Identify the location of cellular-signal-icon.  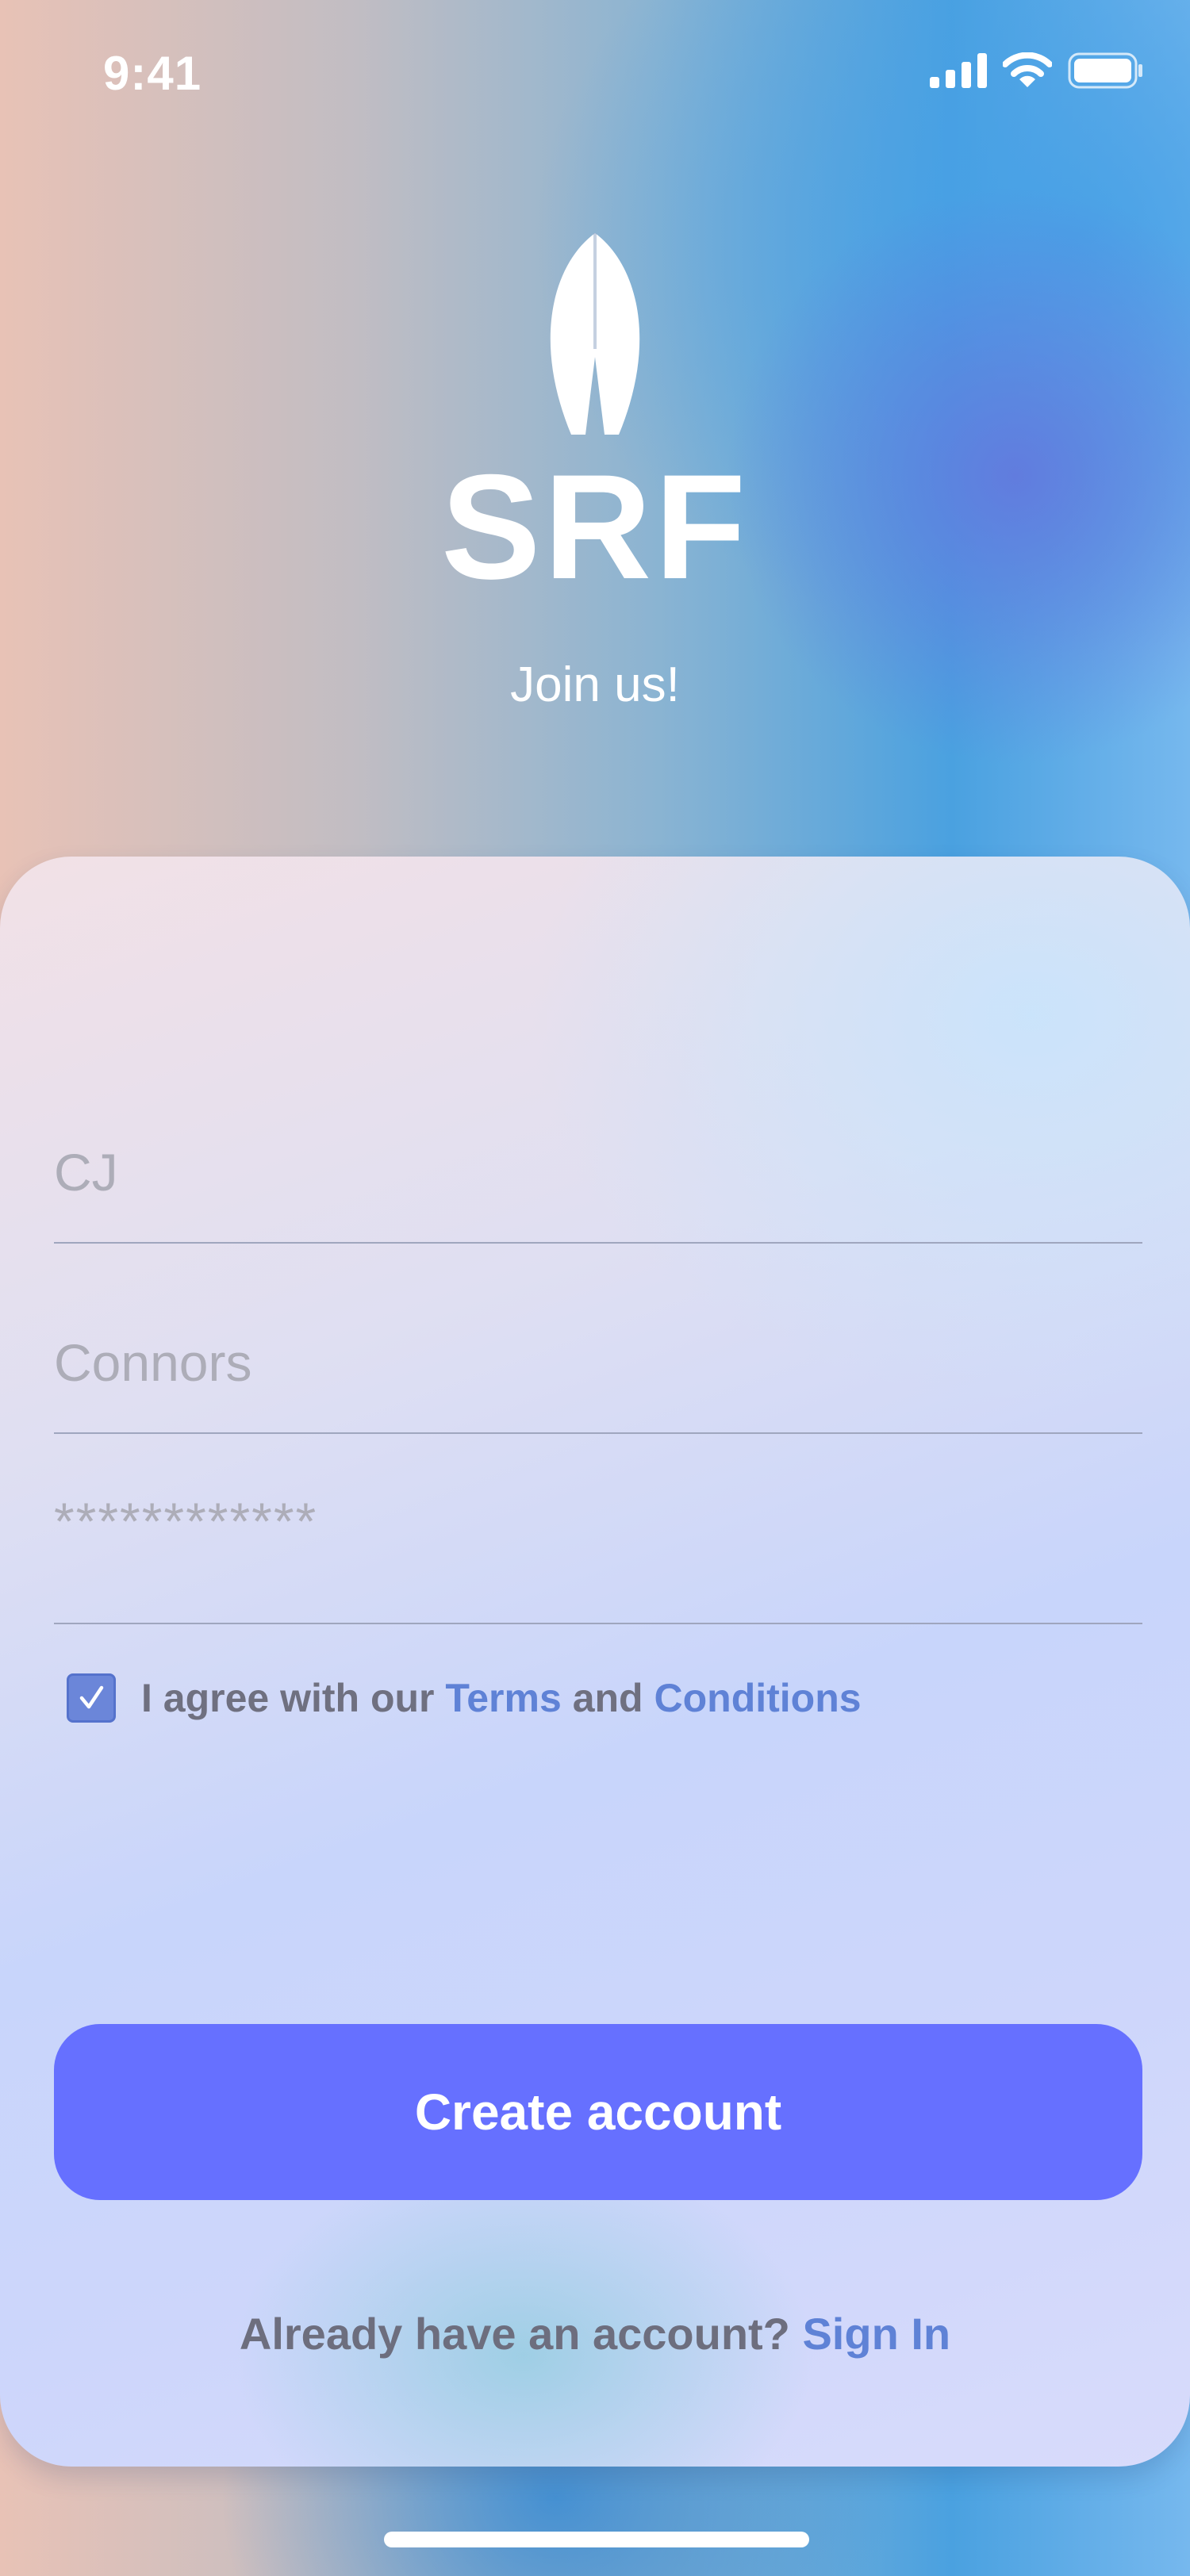
(958, 72).